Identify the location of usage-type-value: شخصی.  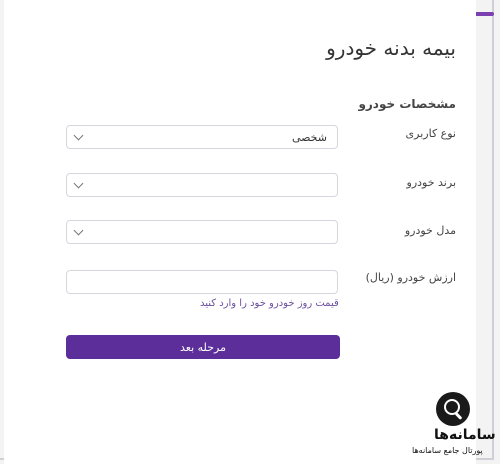
(309, 137).